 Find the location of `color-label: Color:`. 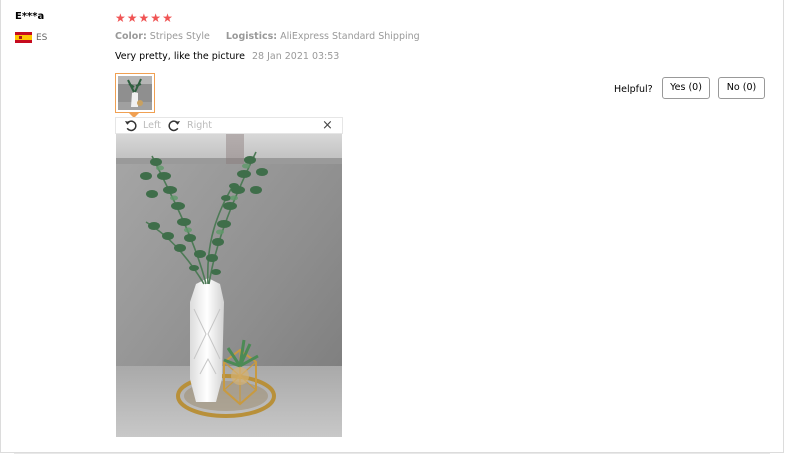

color-label: Color: is located at coordinates (131, 36).